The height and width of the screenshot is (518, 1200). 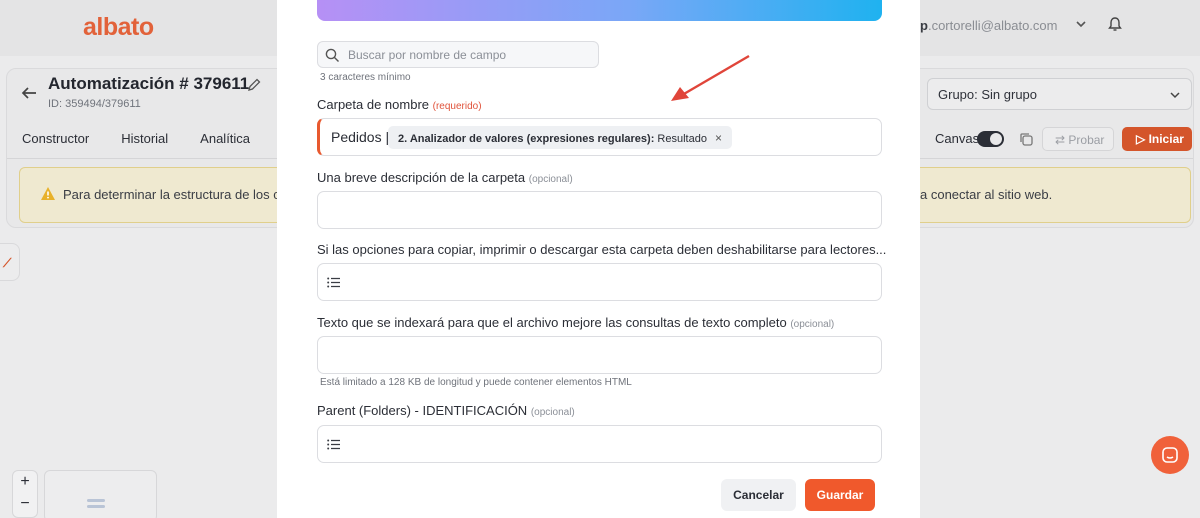 I want to click on canvas-toggle, so click(x=990, y=139).